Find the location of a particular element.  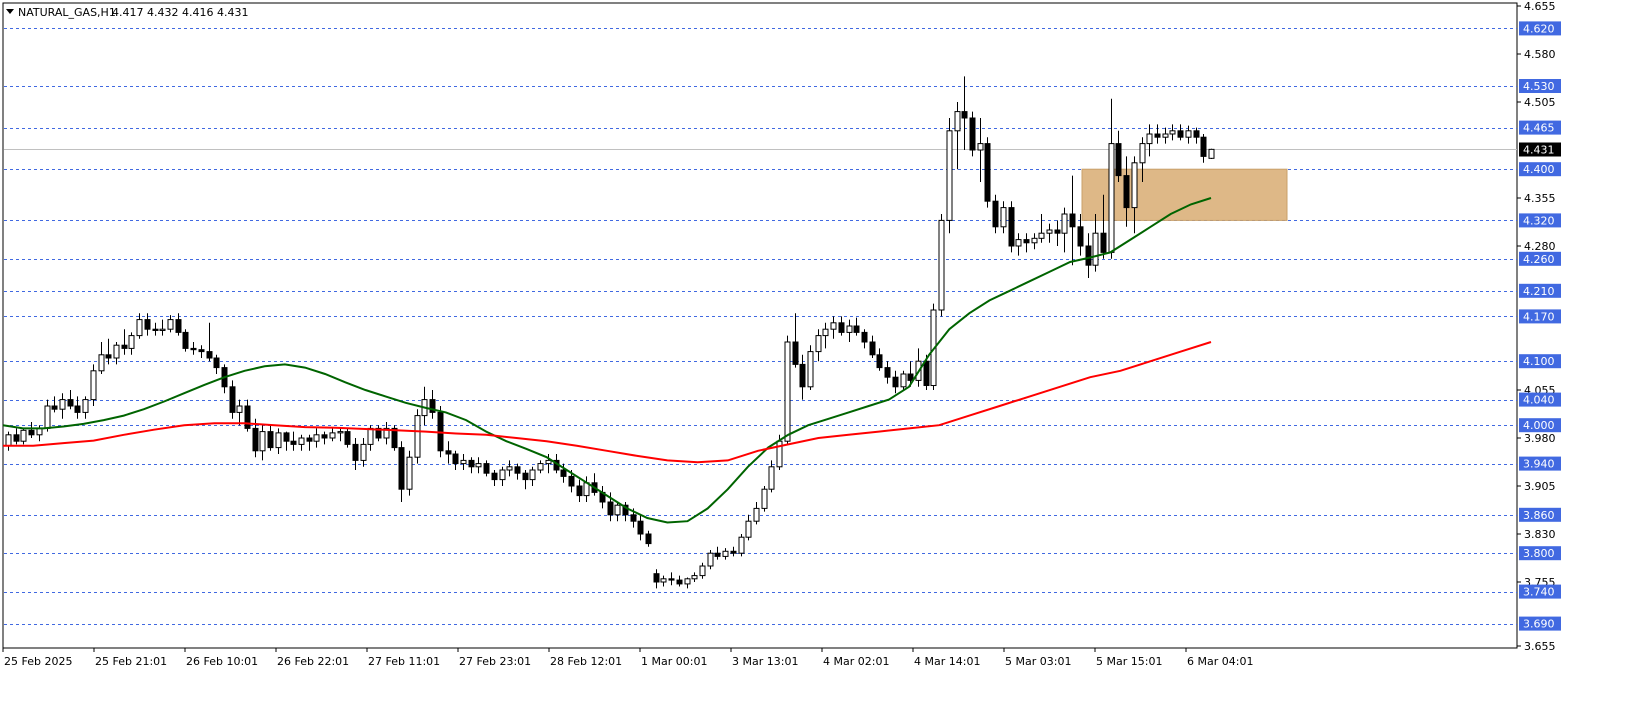

level-label: 3.690 is located at coordinates (1540, 623).